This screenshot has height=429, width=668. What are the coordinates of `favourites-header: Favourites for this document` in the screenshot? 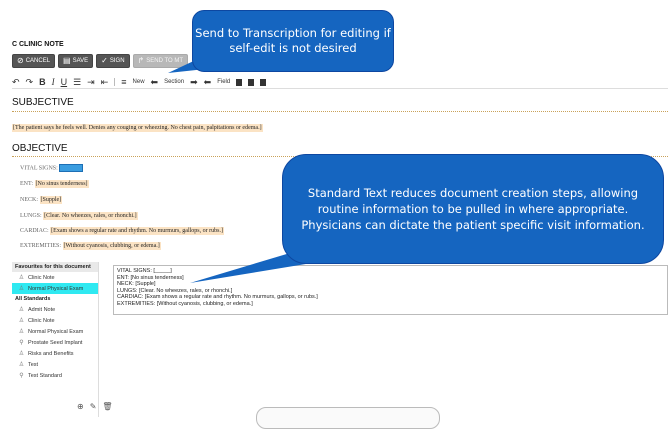 It's located at (55, 267).